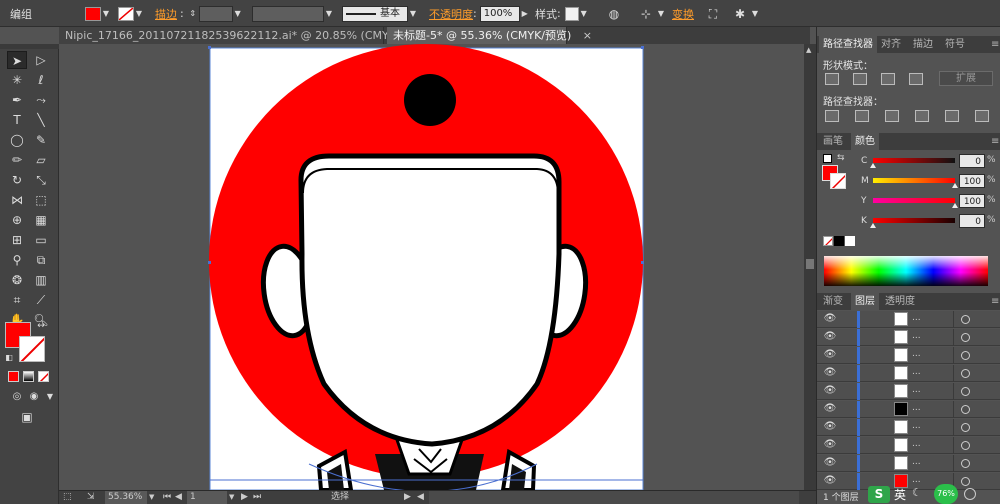  Describe the element at coordinates (955, 44) in the screenshot. I see `tab-symbols: 符号` at that location.